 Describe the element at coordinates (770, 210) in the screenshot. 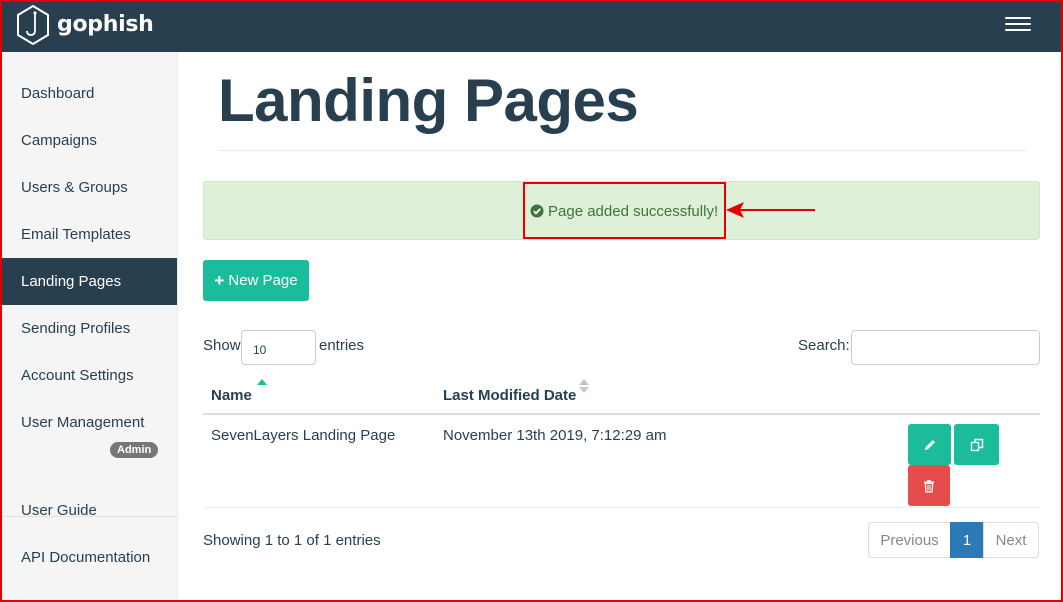

I see `annotation-arrow-icon` at that location.